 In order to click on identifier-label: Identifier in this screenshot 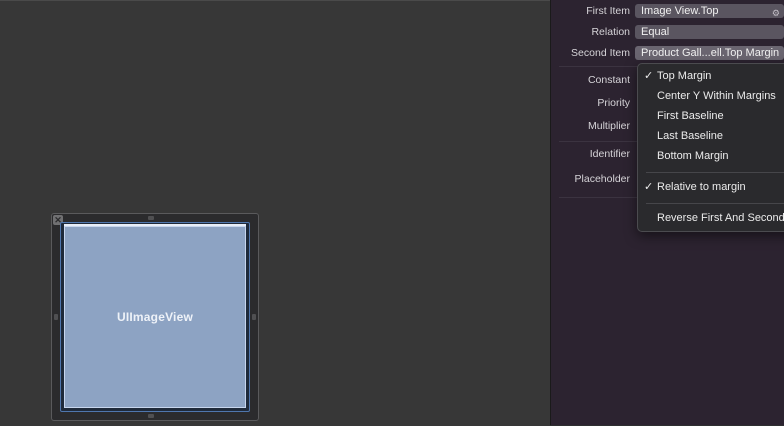, I will do `click(609, 154)`.